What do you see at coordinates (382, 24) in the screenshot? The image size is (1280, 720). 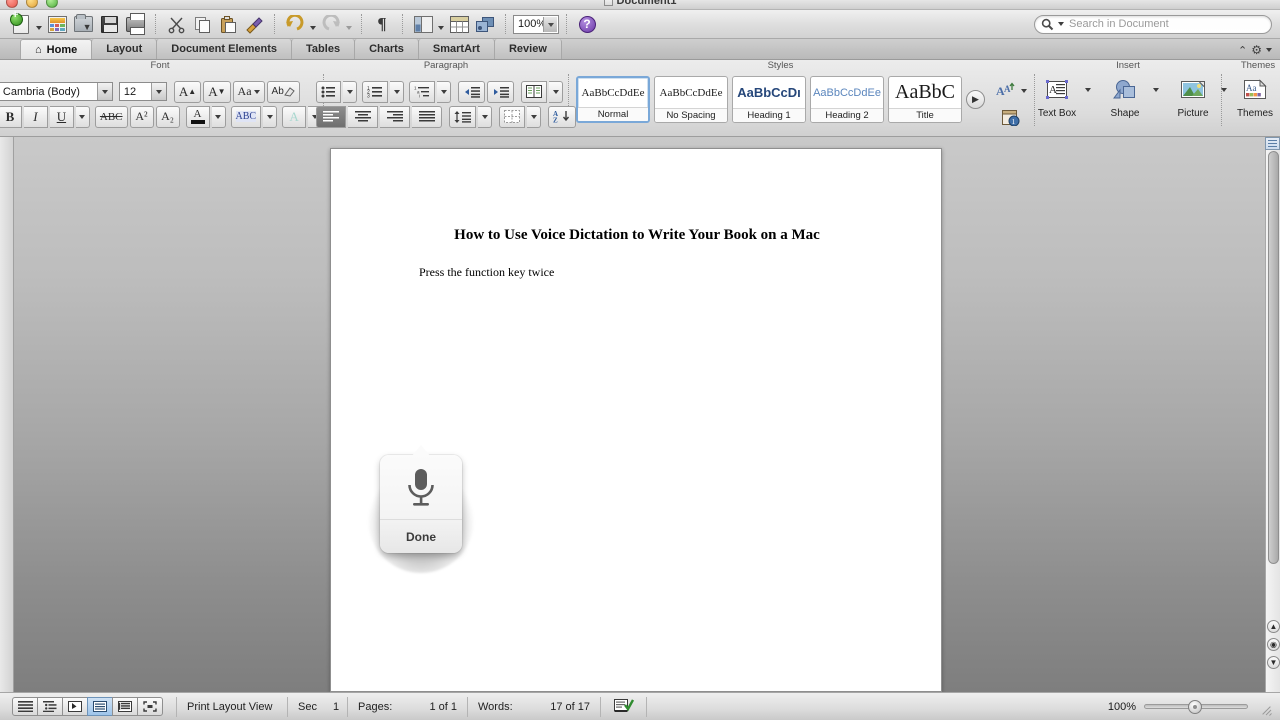 I see `show-paragraph-marks-button: ¶` at bounding box center [382, 24].